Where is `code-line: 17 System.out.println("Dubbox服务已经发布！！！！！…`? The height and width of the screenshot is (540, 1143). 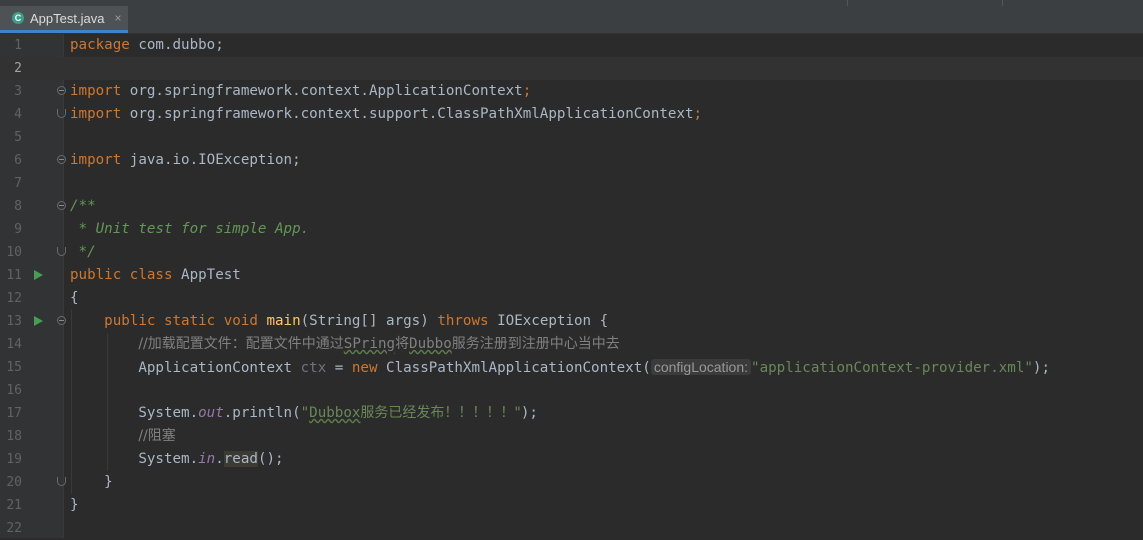
code-line: 17 System.out.println("Dubbox服务已经发布！！！！！… is located at coordinates (571, 413).